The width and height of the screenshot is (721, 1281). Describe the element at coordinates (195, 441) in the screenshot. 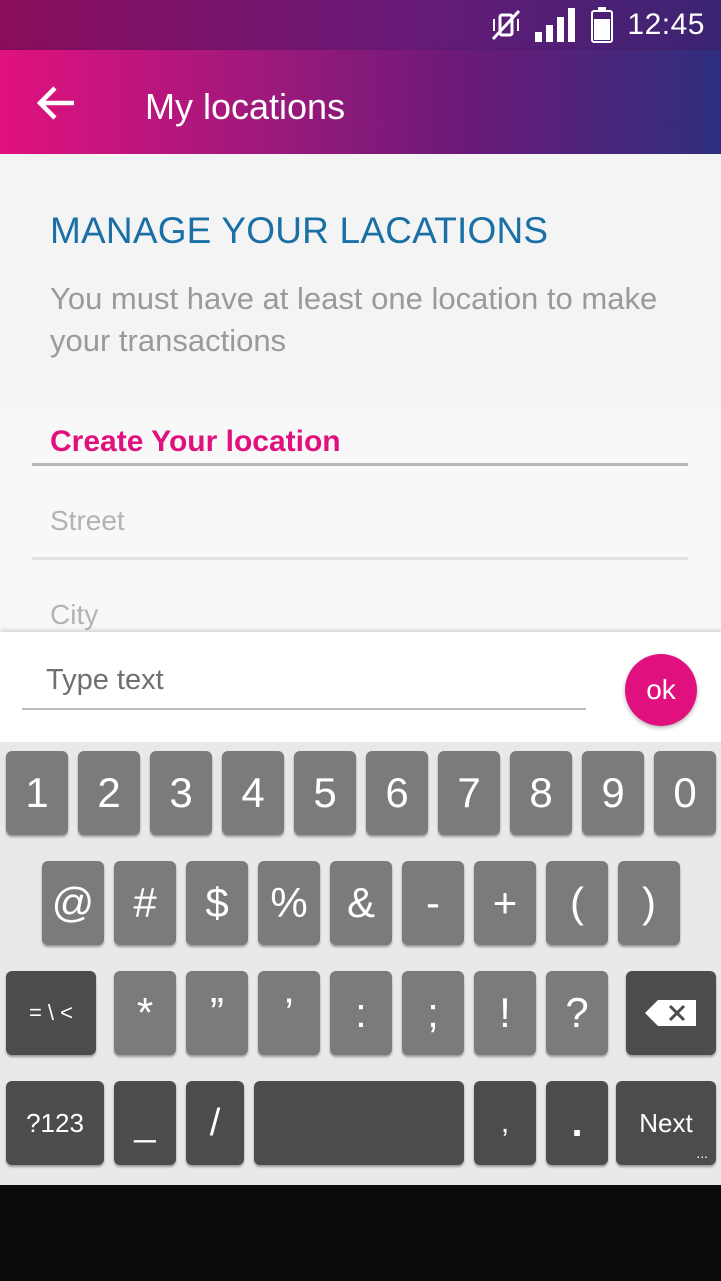

I see `create-location-title: Create Your location` at that location.